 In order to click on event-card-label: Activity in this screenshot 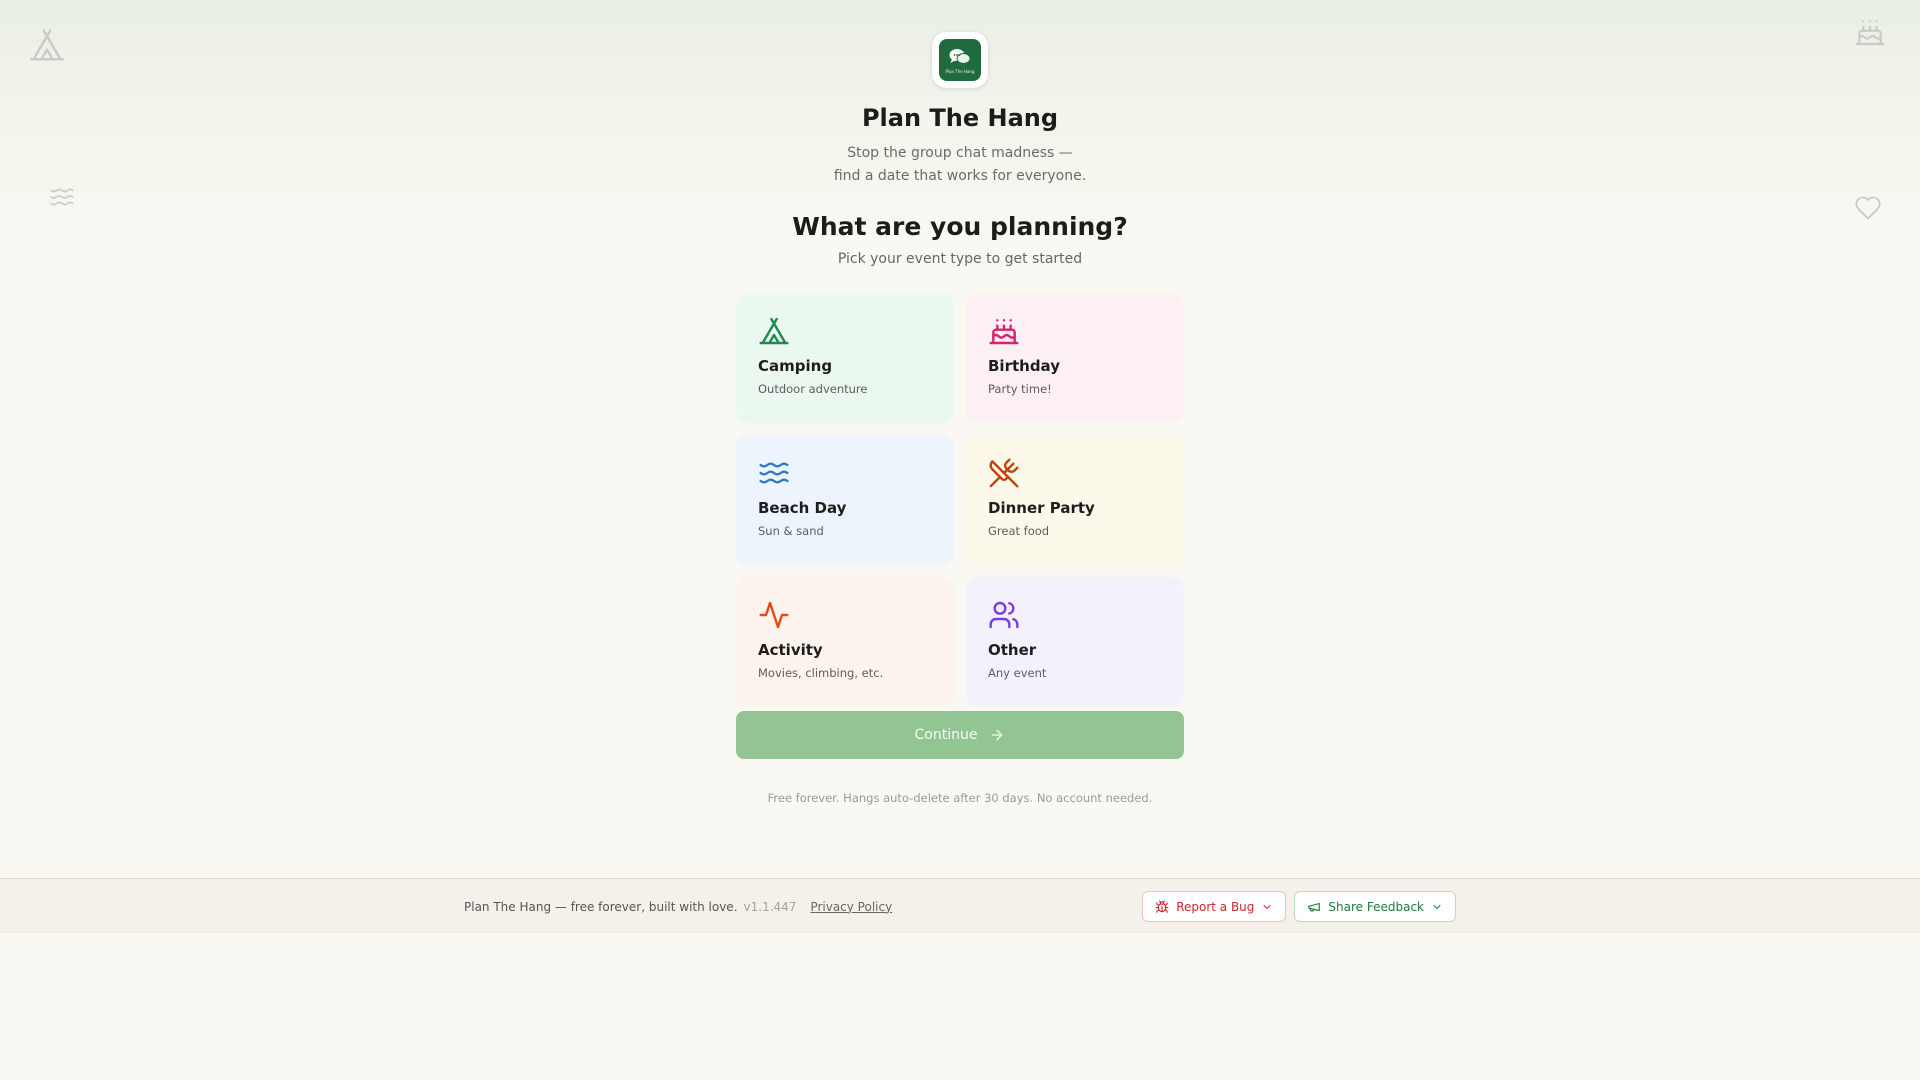, I will do `click(790, 650)`.